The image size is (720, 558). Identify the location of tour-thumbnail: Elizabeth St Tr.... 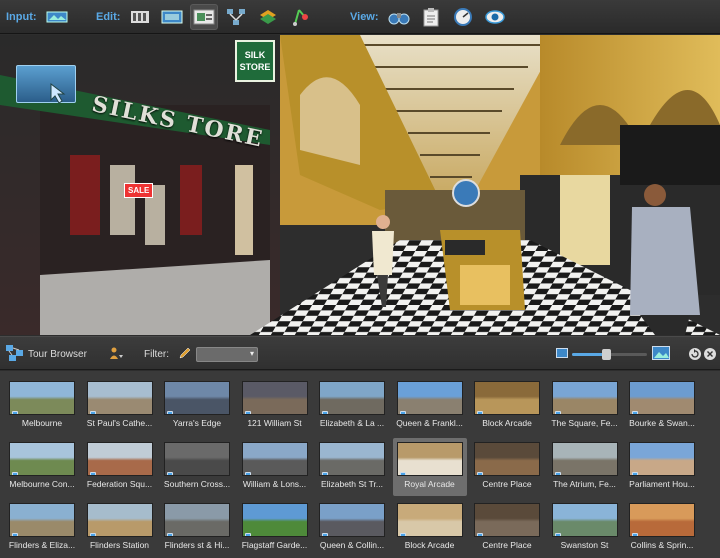
(352, 467).